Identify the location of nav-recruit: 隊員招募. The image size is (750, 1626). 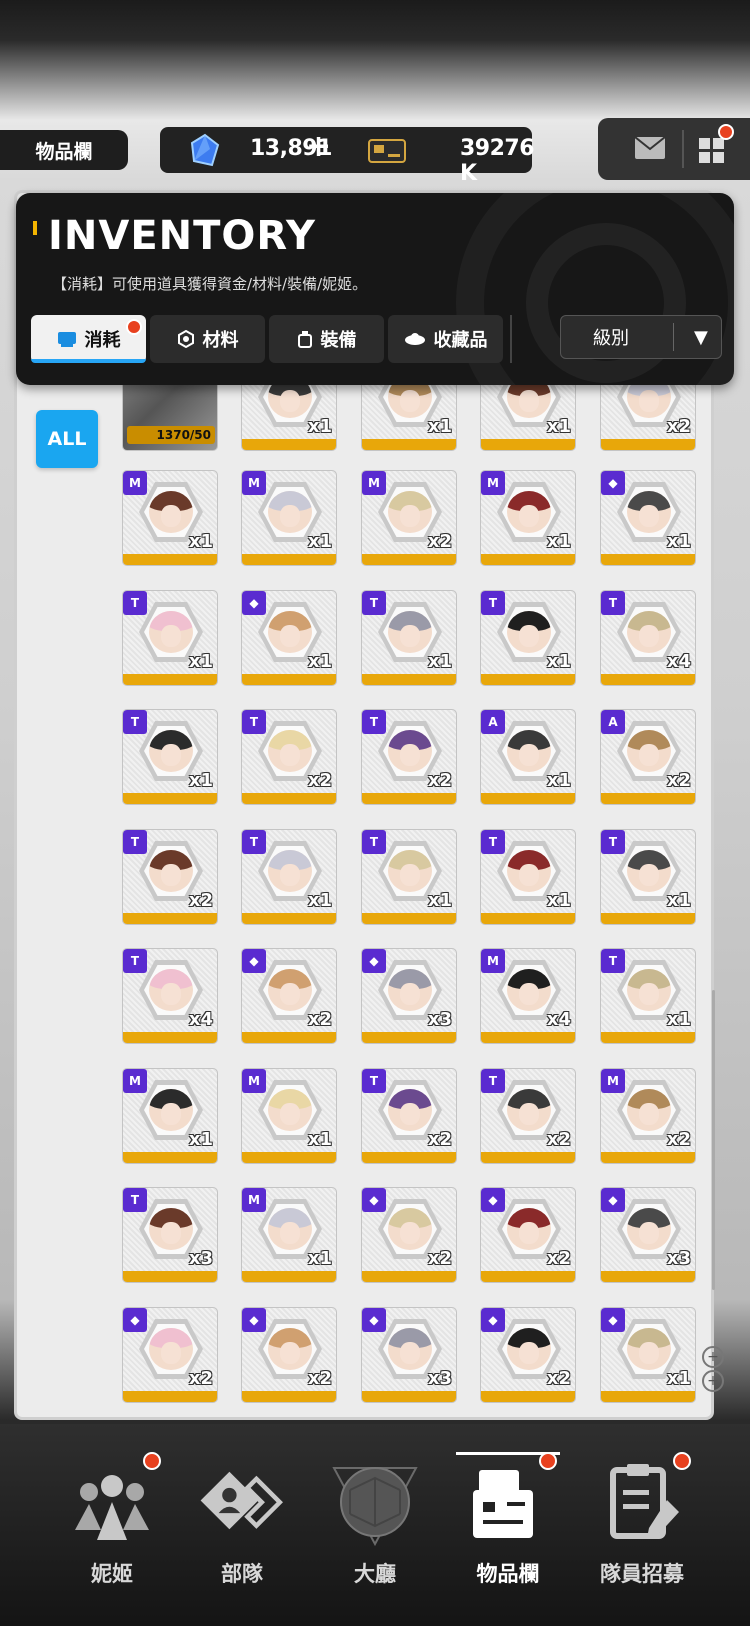
(642, 1528).